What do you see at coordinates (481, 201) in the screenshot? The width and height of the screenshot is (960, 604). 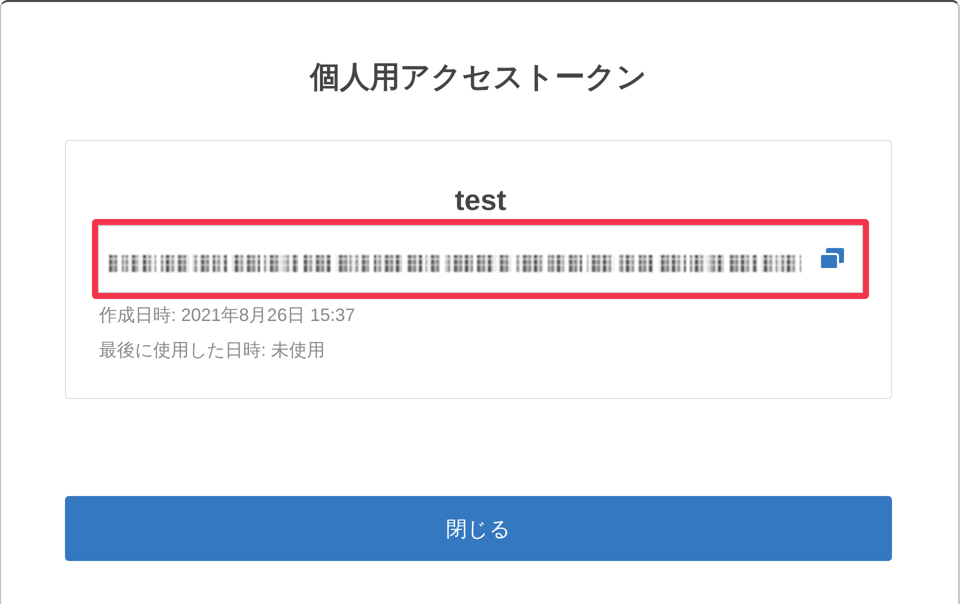 I see `token-name: test` at bounding box center [481, 201].